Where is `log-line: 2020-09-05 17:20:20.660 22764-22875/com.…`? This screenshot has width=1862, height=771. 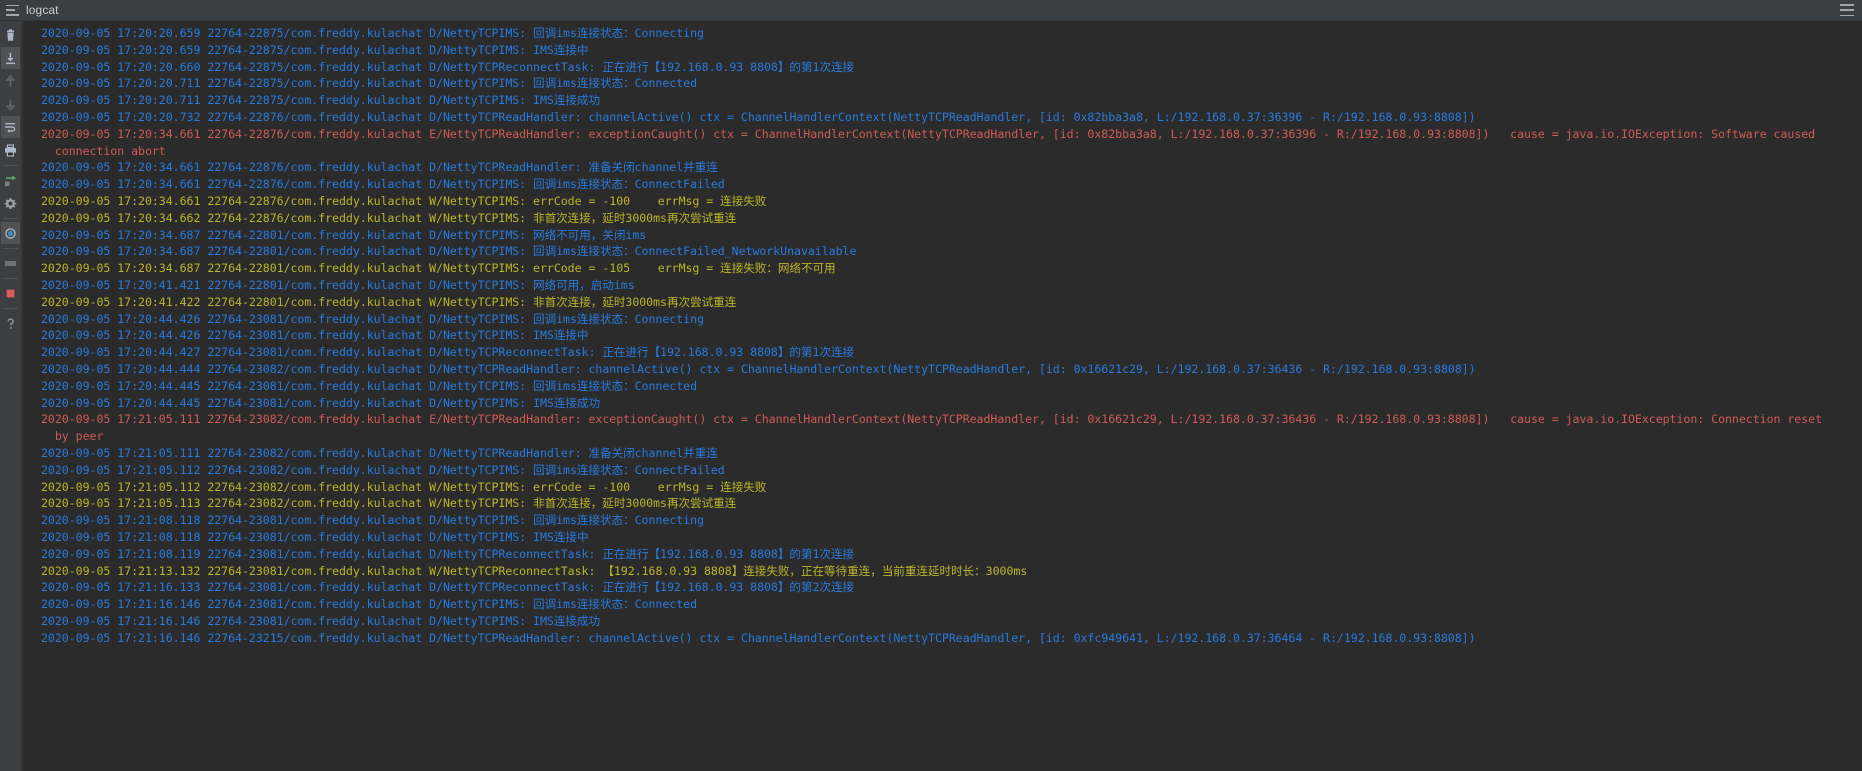 log-line: 2020-09-05 17:20:20.660 22764-22875/com.… is located at coordinates (941, 67).